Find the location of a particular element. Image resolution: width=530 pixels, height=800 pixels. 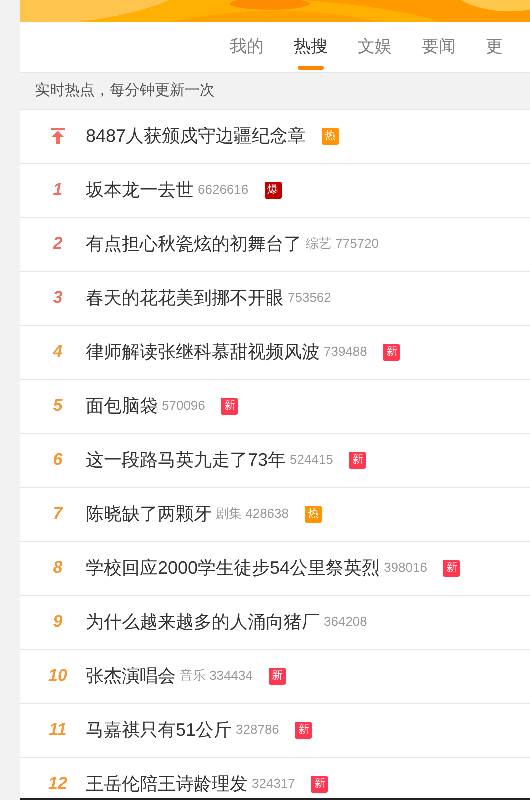

rank-number: 9 is located at coordinates (58, 622).